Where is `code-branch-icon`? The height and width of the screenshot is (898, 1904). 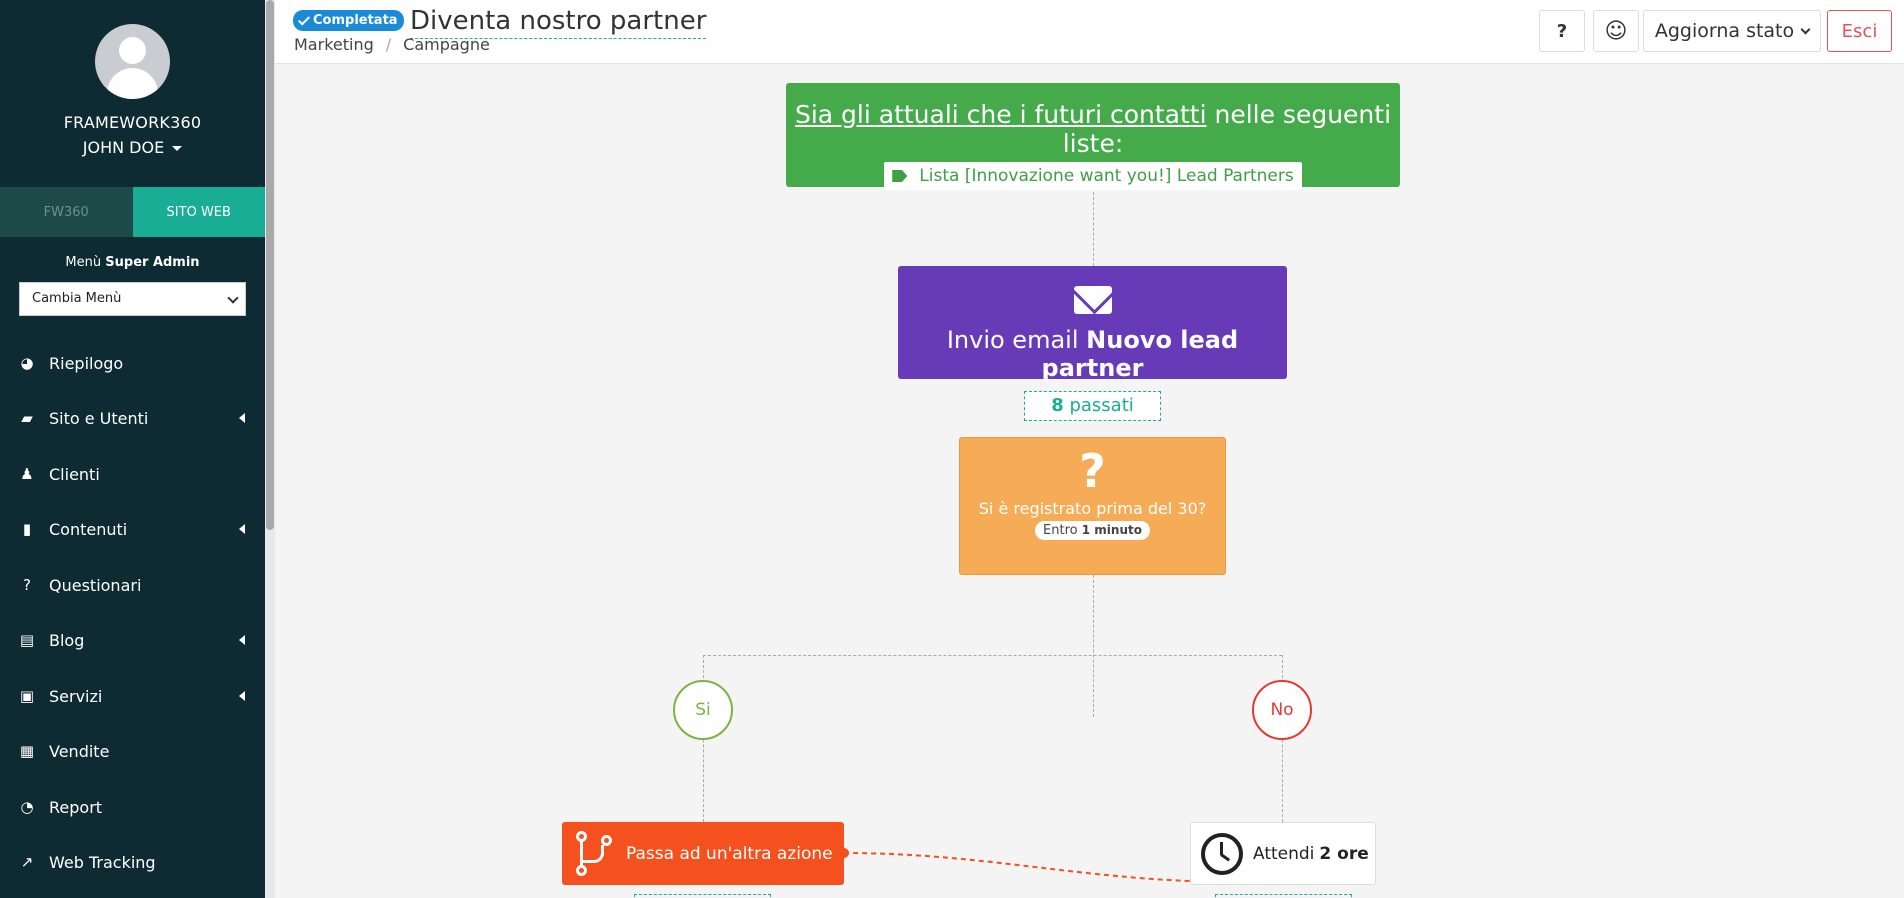 code-branch-icon is located at coordinates (594, 853).